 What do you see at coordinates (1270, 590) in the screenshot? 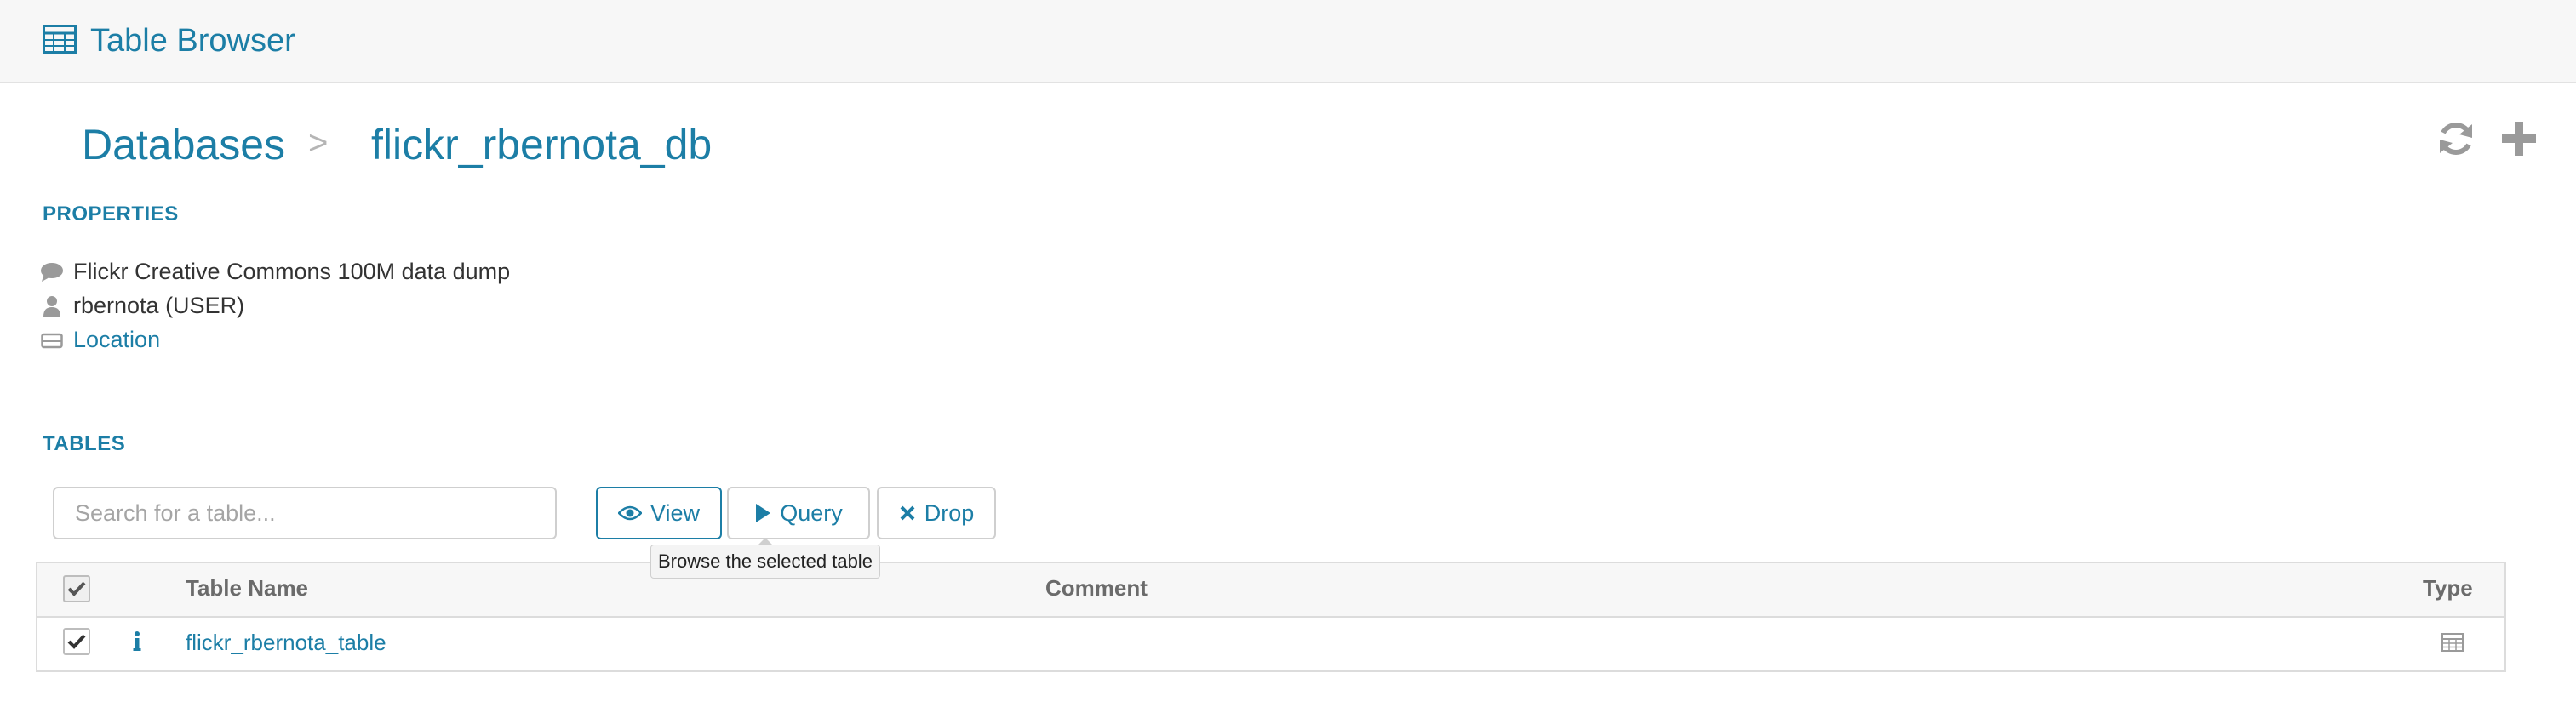
I see `table-header: Table Name Comment Type` at bounding box center [1270, 590].